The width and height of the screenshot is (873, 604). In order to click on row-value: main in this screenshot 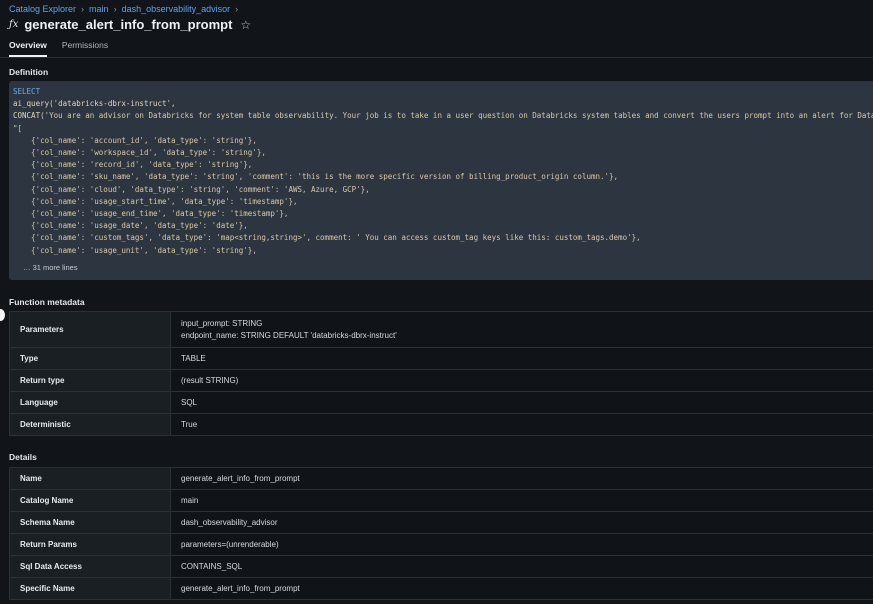, I will do `click(521, 500)`.